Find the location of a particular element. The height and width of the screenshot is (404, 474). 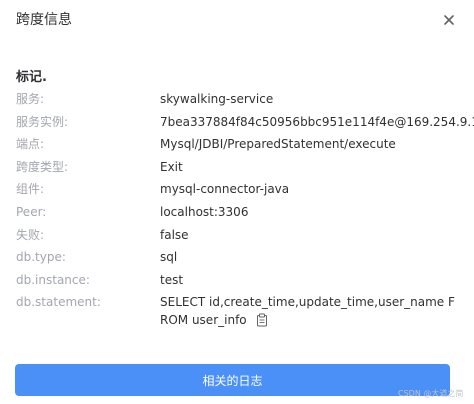

row-value: Mysql/JDBI/PreparedStatement/execute is located at coordinates (278, 144).